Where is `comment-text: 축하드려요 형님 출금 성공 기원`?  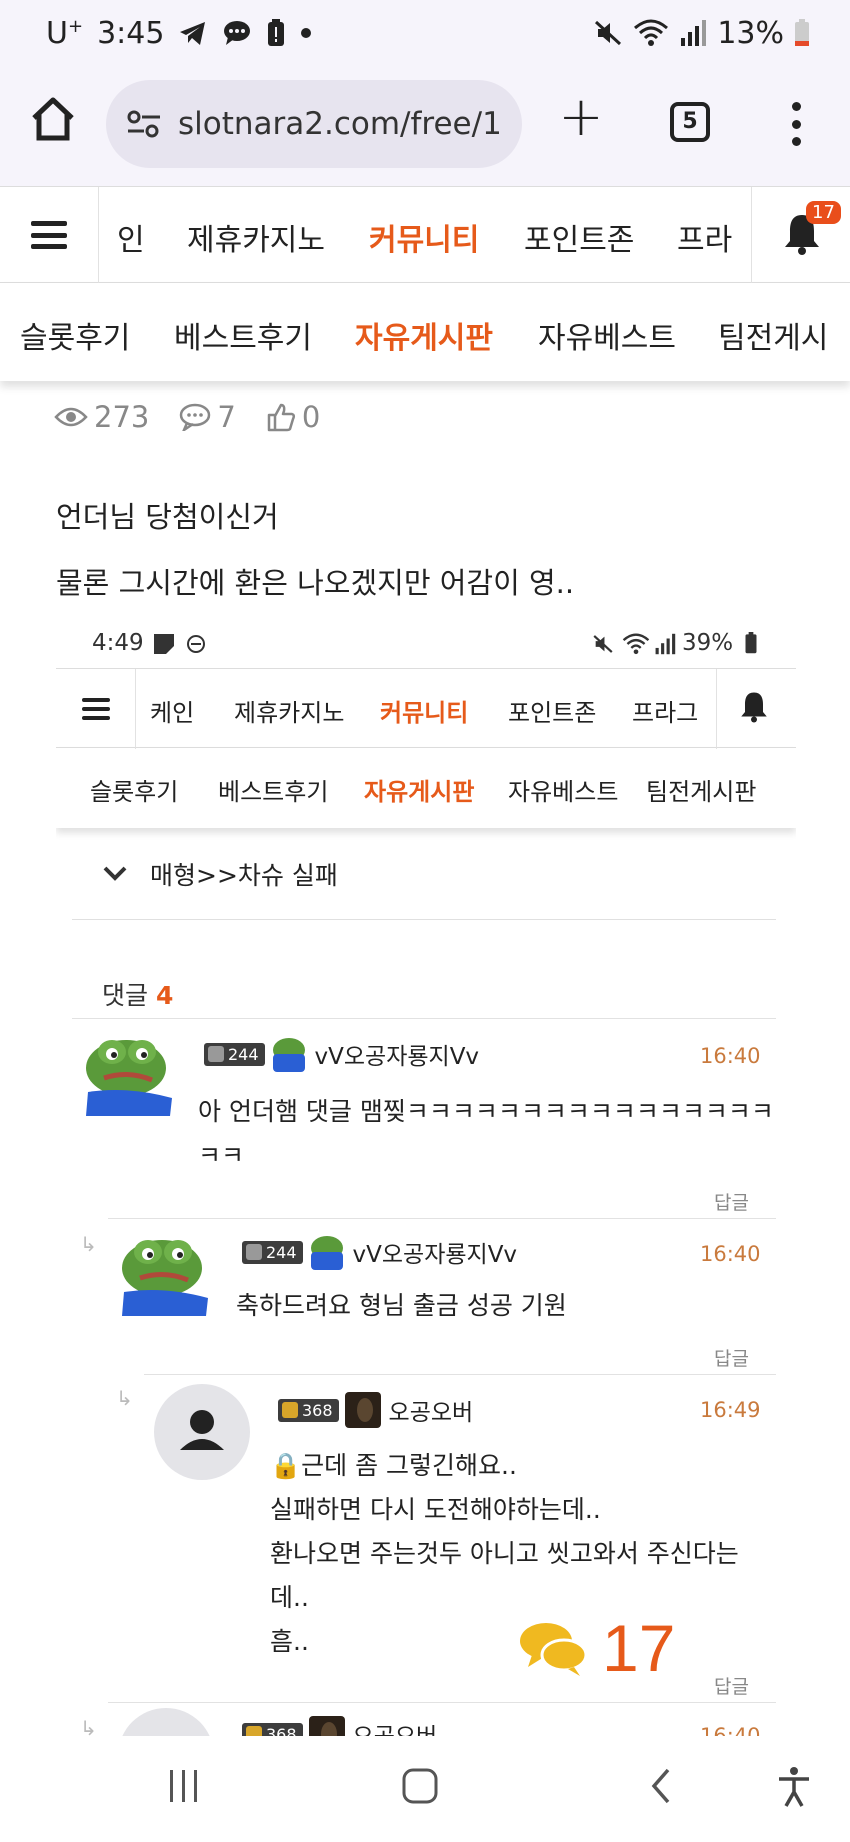 comment-text: 축하드려요 형님 출금 성공 기원 is located at coordinates (401, 1305).